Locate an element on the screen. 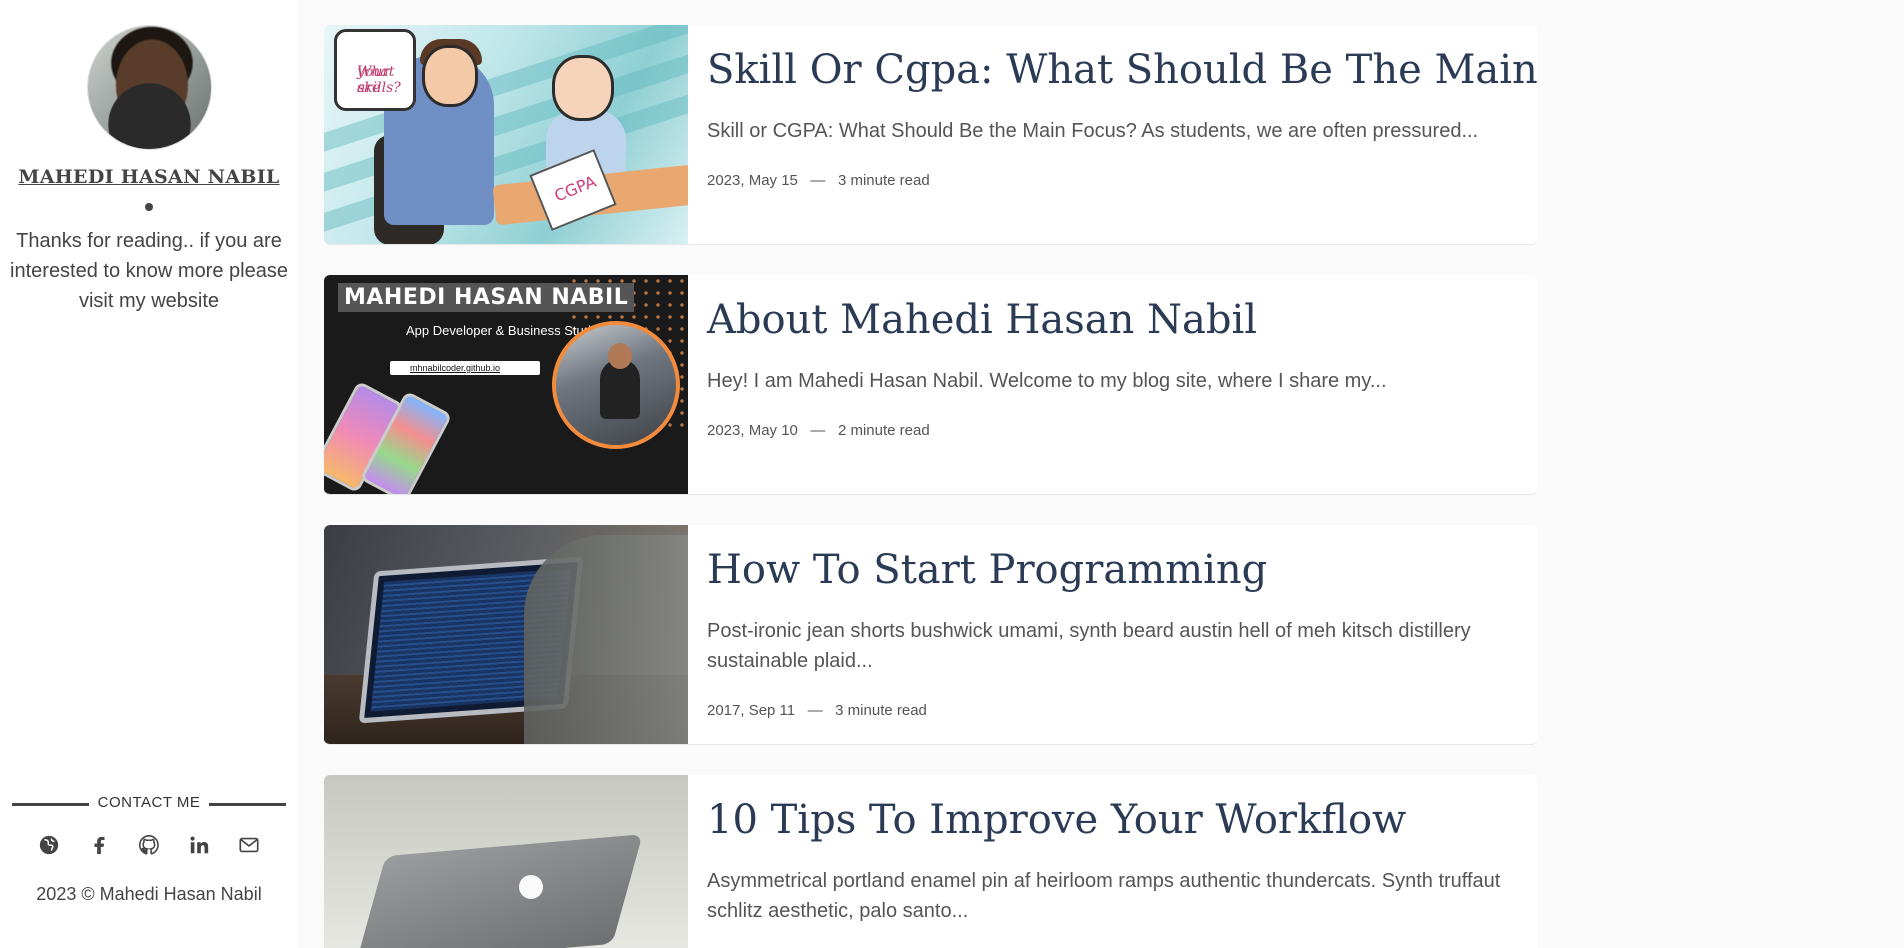 This screenshot has height=948, width=1904. github-icon is located at coordinates (149, 845).